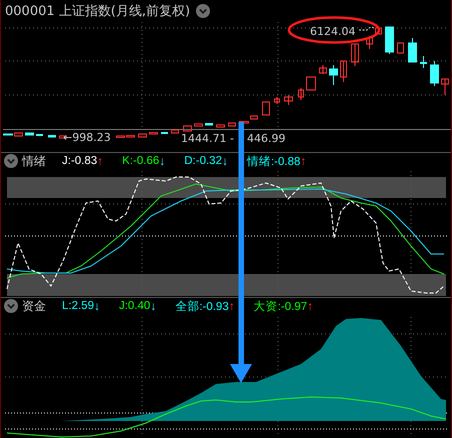  Describe the element at coordinates (141, 161) in the screenshot. I see `indicator-value: K:-0.66` at that location.